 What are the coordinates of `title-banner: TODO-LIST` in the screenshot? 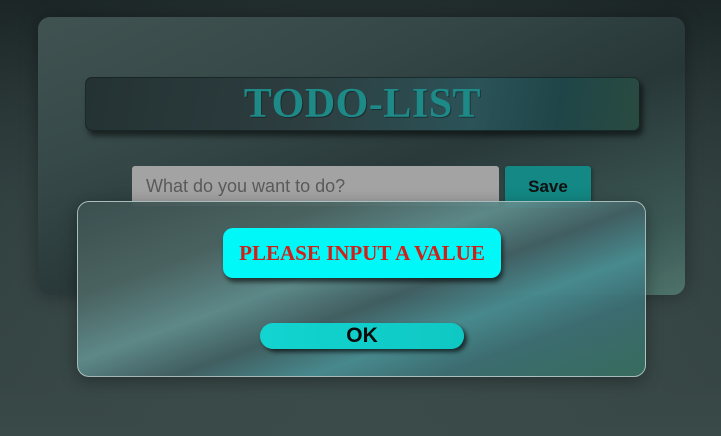 It's located at (362, 104).